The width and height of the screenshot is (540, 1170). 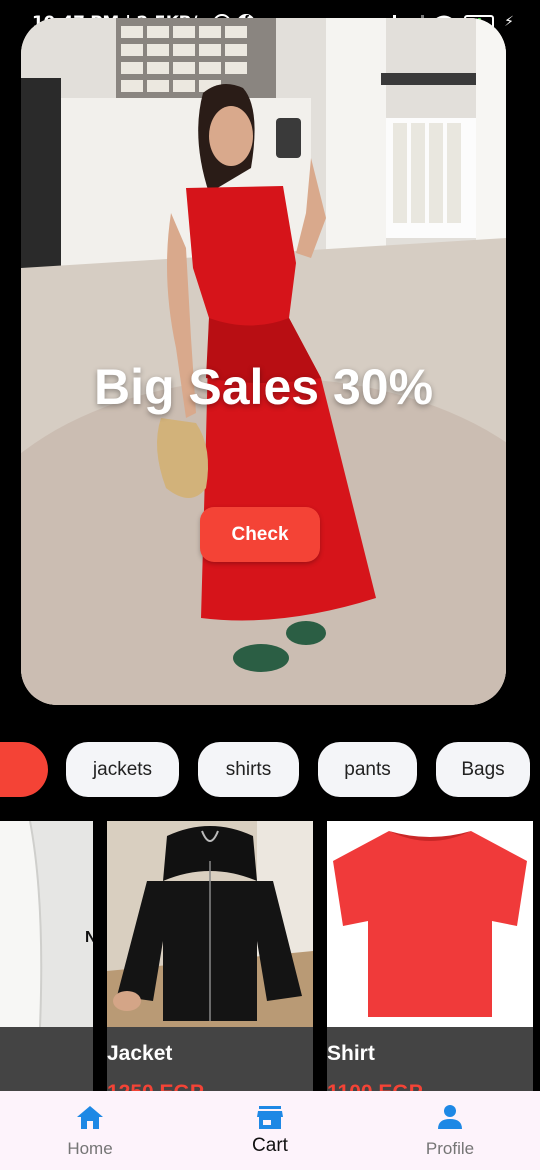 I want to click on product-image-shirt, so click(x=430, y=924).